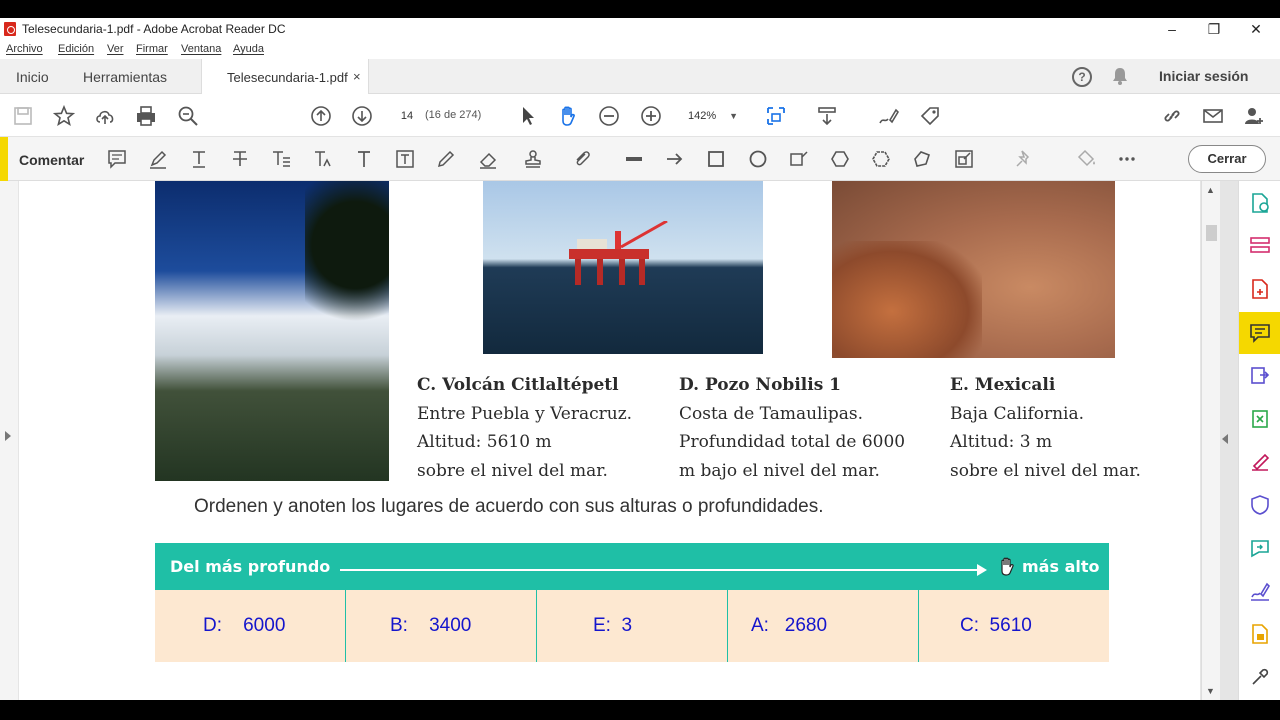  Describe the element at coordinates (8, 436) in the screenshot. I see `expand-left-panel-icon` at that location.